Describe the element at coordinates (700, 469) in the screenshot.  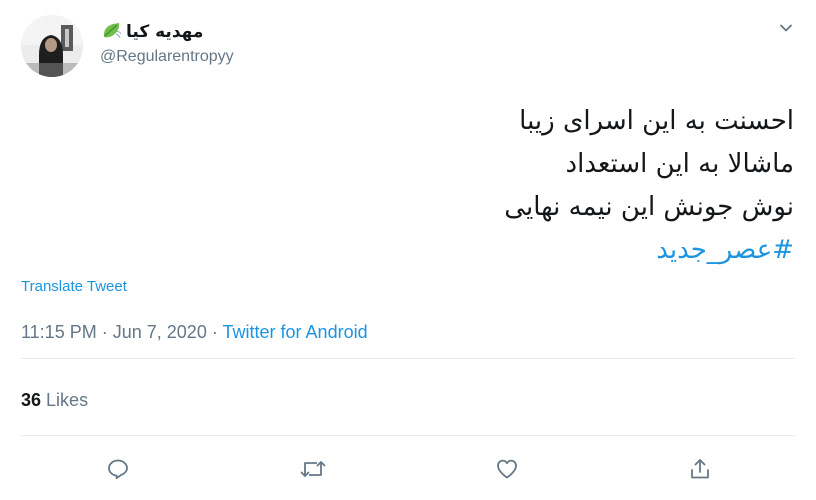
I see `share-icon` at that location.